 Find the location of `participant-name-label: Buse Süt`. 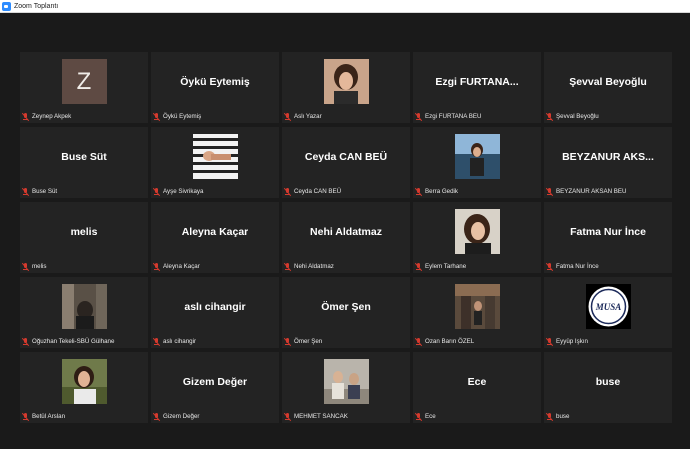

participant-name-label: Buse Süt is located at coordinates (45, 191).